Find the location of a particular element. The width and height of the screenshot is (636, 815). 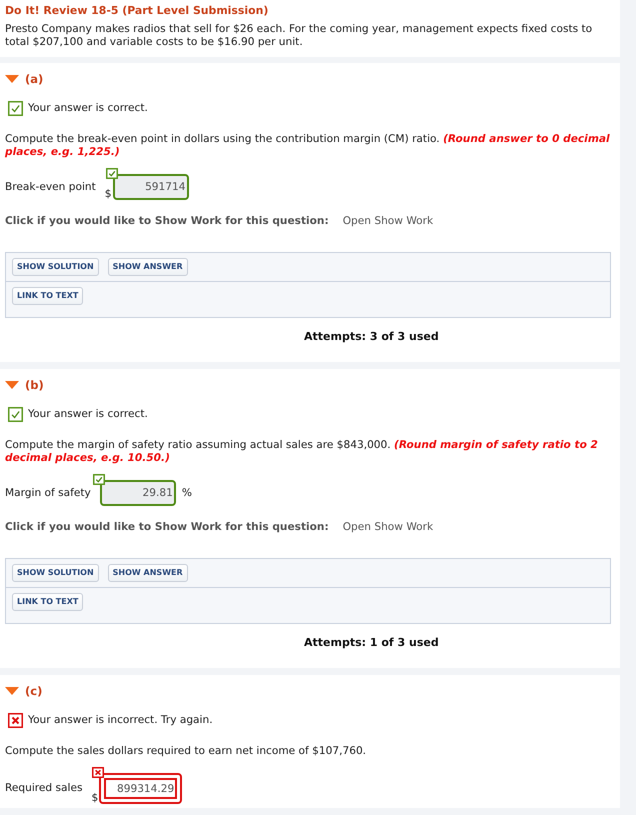

attempts-count: Attempts: 1 of 3 used is located at coordinates (372, 643).